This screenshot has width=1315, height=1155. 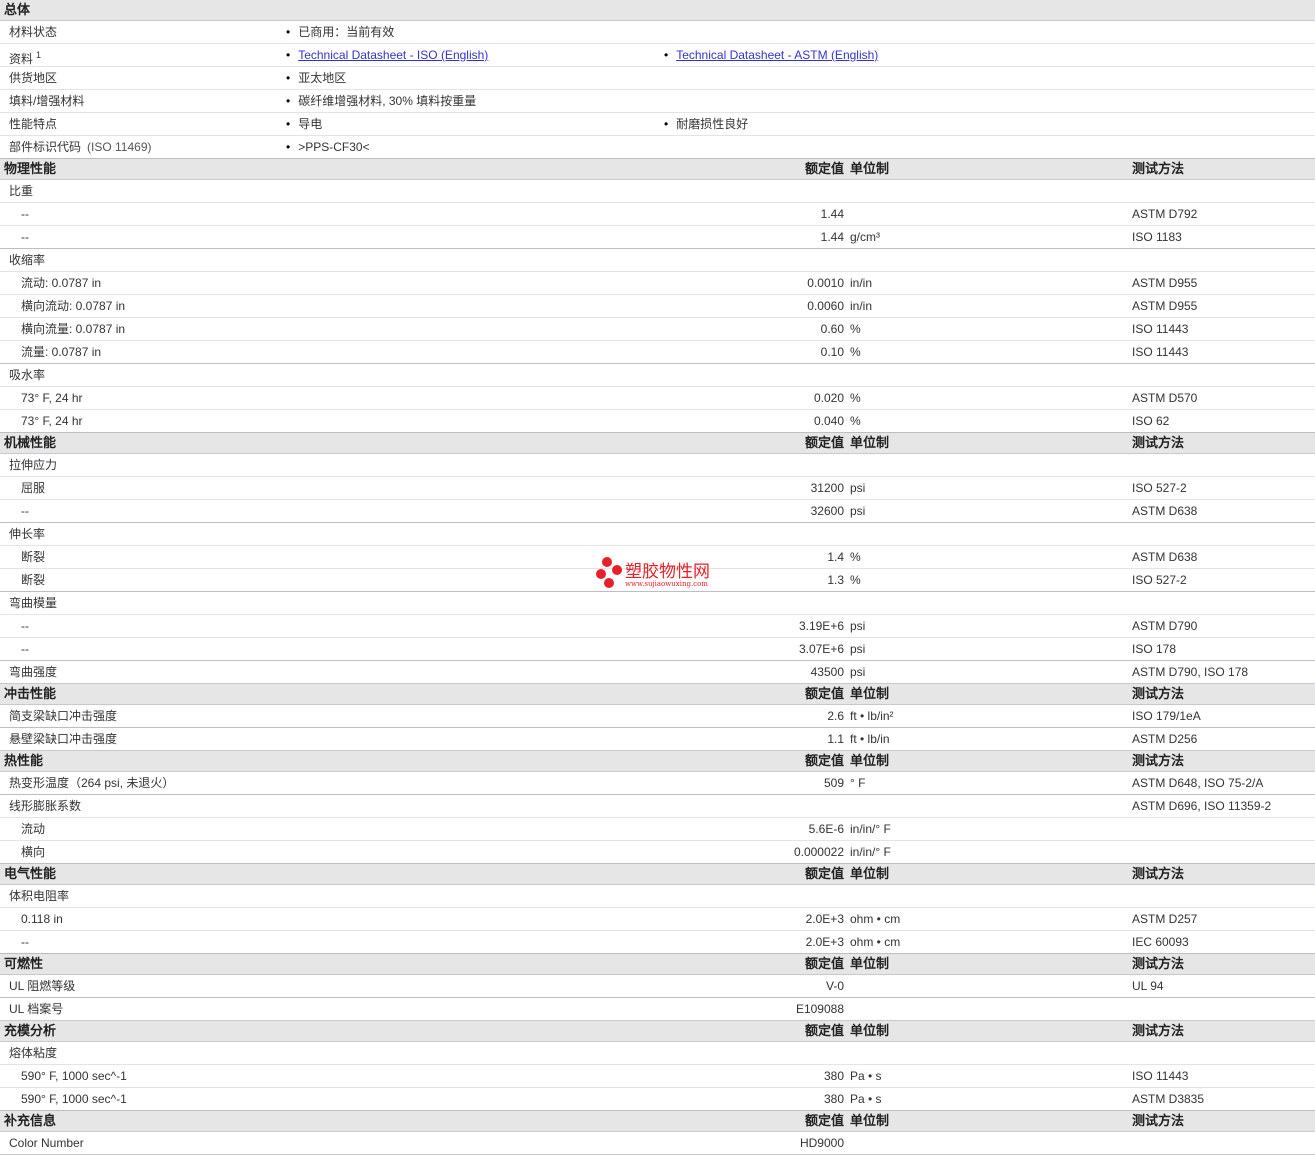 I want to click on property-subrow: 横向流动: 0.0787 in 0.0060 in/in ASTM D955, so click(x=657, y=306).